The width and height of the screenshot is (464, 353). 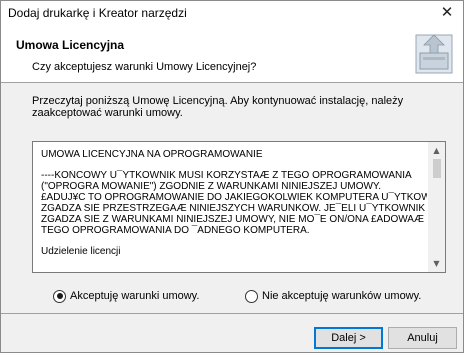 What do you see at coordinates (232, 313) in the screenshot?
I see `footer-divider` at bounding box center [232, 313].